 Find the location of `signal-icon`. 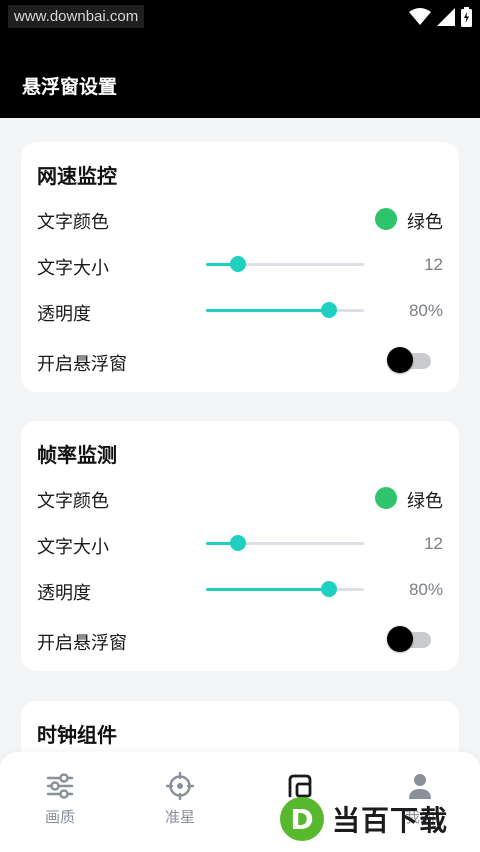

signal-icon is located at coordinates (446, 17).